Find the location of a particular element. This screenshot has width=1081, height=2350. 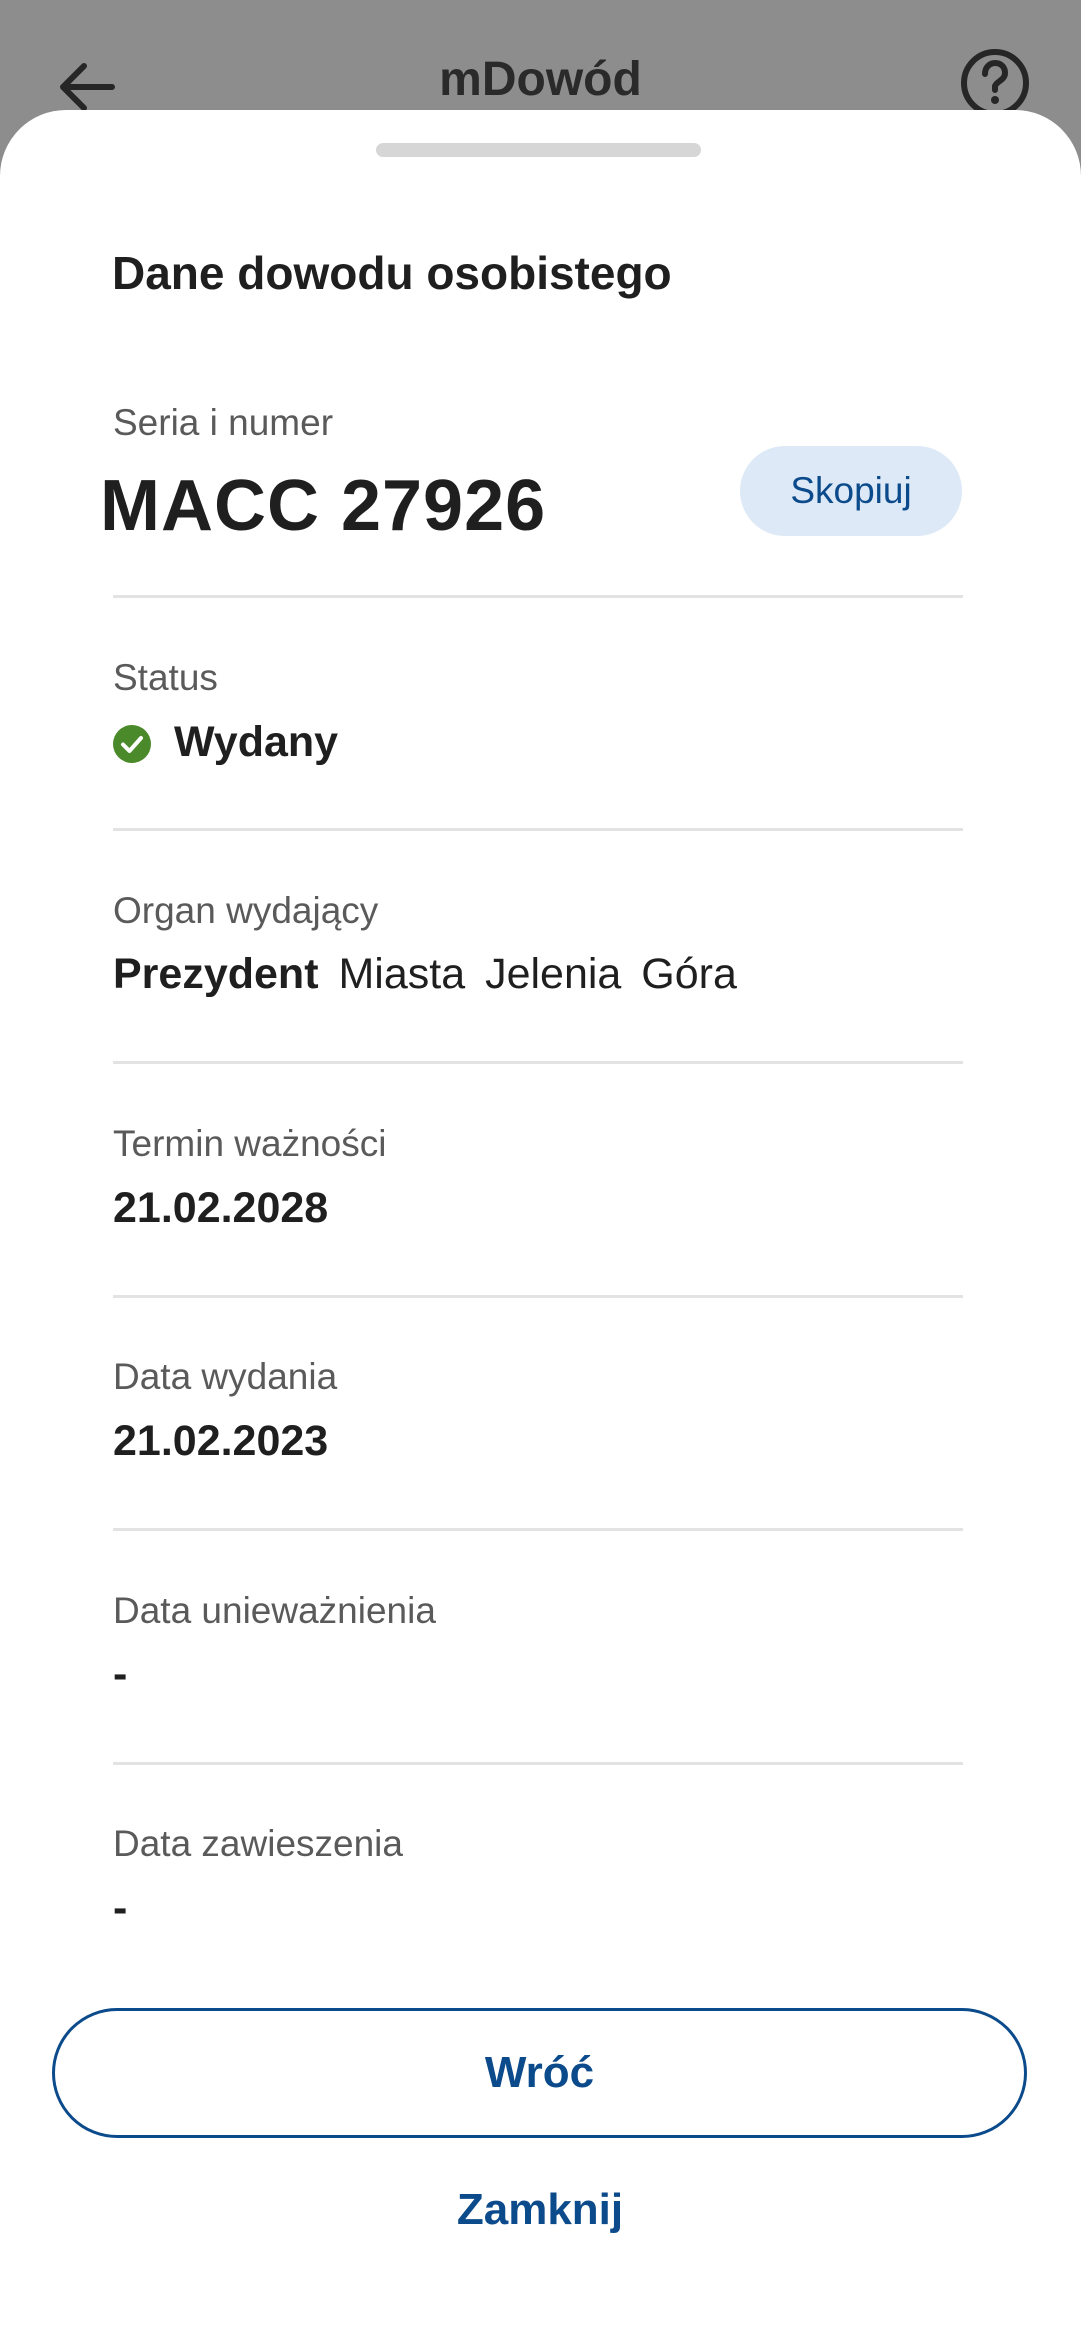

invalidation-date-label: Data unieważnienia is located at coordinates (274, 1610).